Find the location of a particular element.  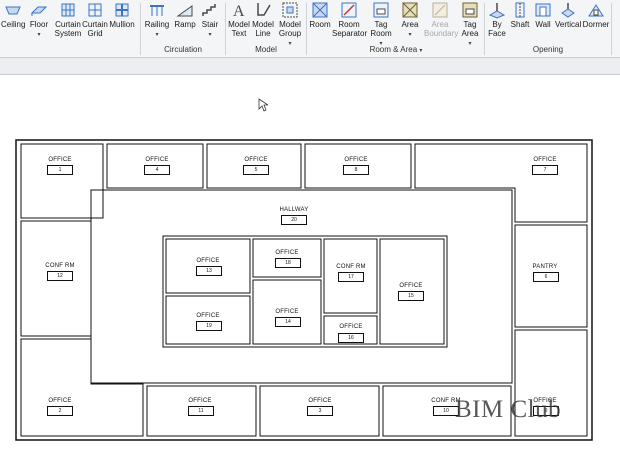

room-tag: 18 is located at coordinates (288, 263).